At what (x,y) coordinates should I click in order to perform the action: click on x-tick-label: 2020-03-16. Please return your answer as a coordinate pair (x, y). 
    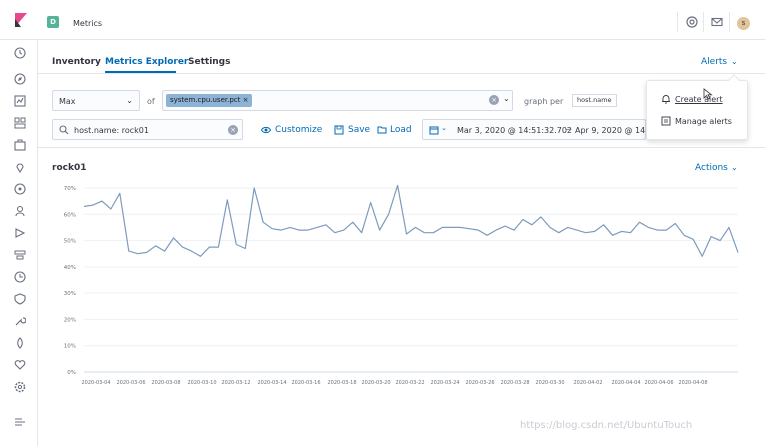
    Looking at the image, I should click on (305, 383).